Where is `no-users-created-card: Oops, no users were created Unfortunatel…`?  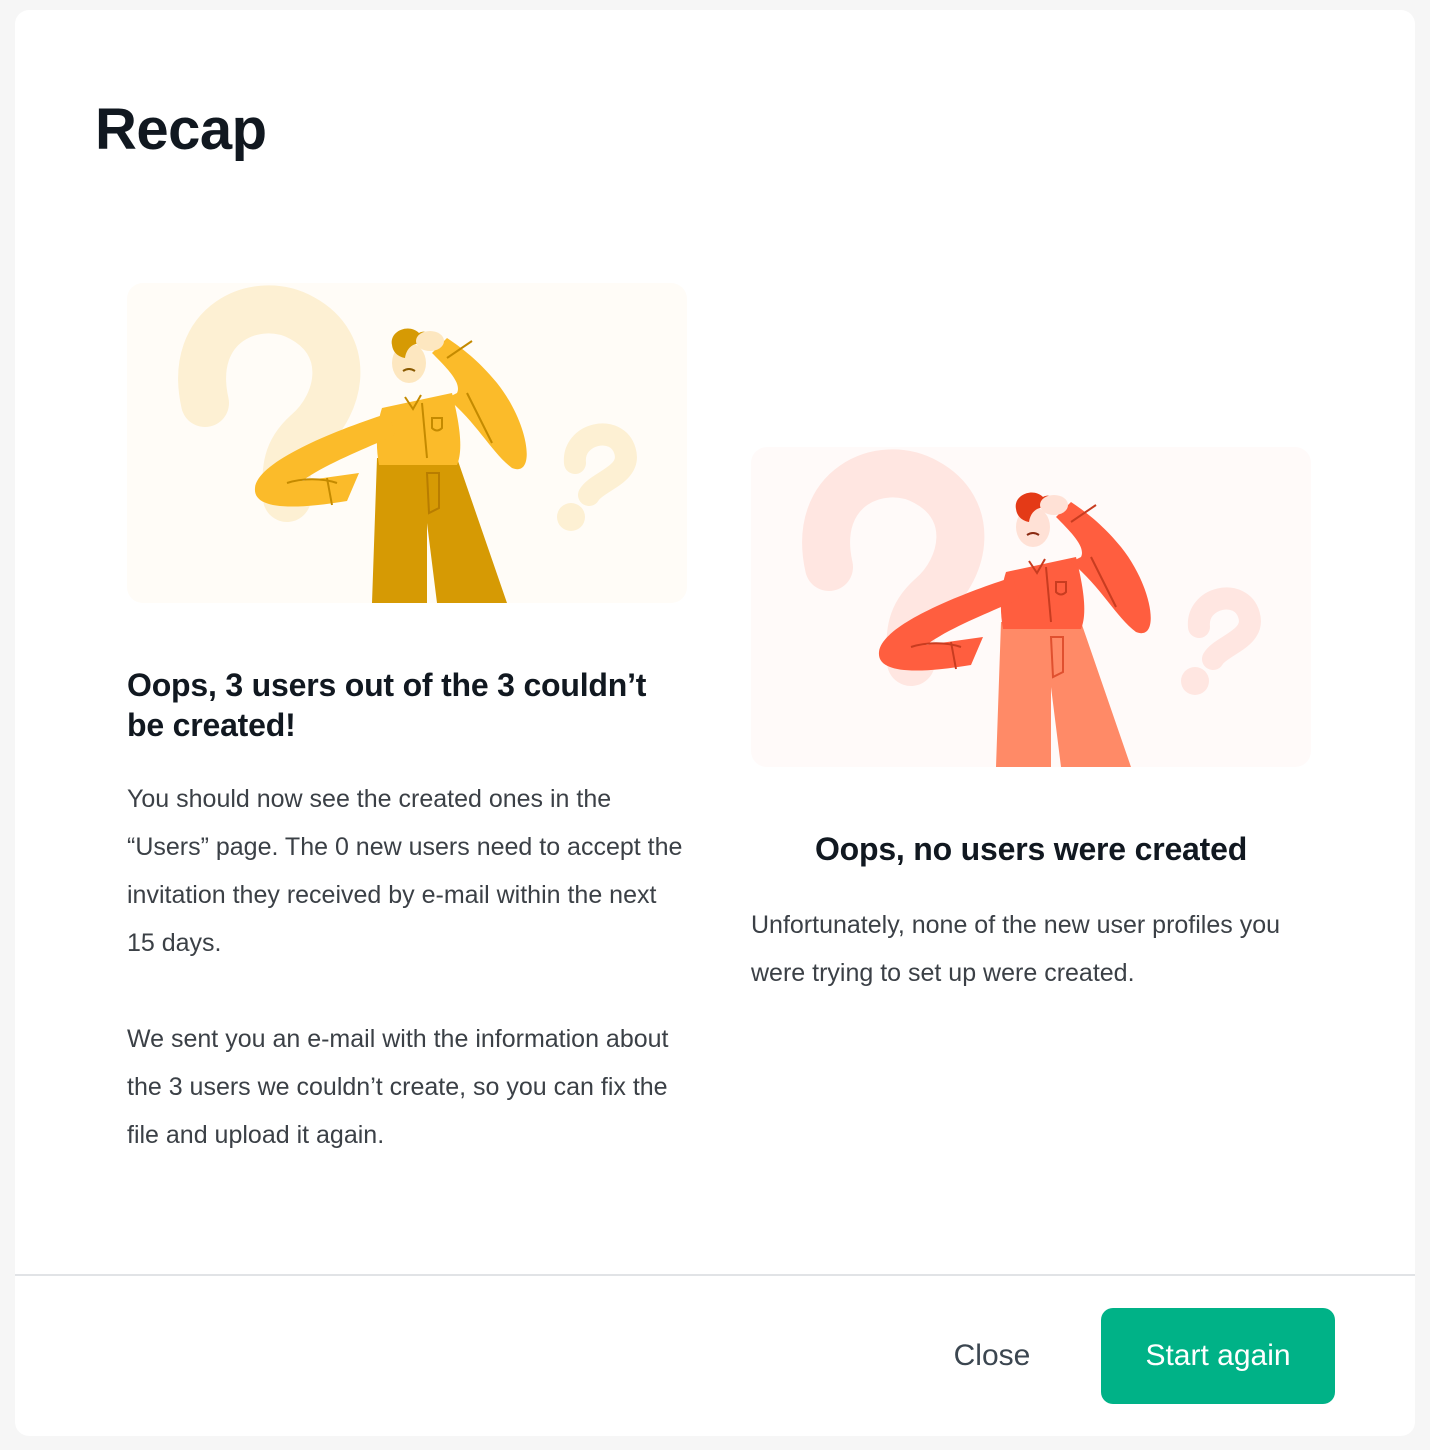
no-users-created-card: Oops, no users were created Unfortunatel… is located at coordinates (1031, 722).